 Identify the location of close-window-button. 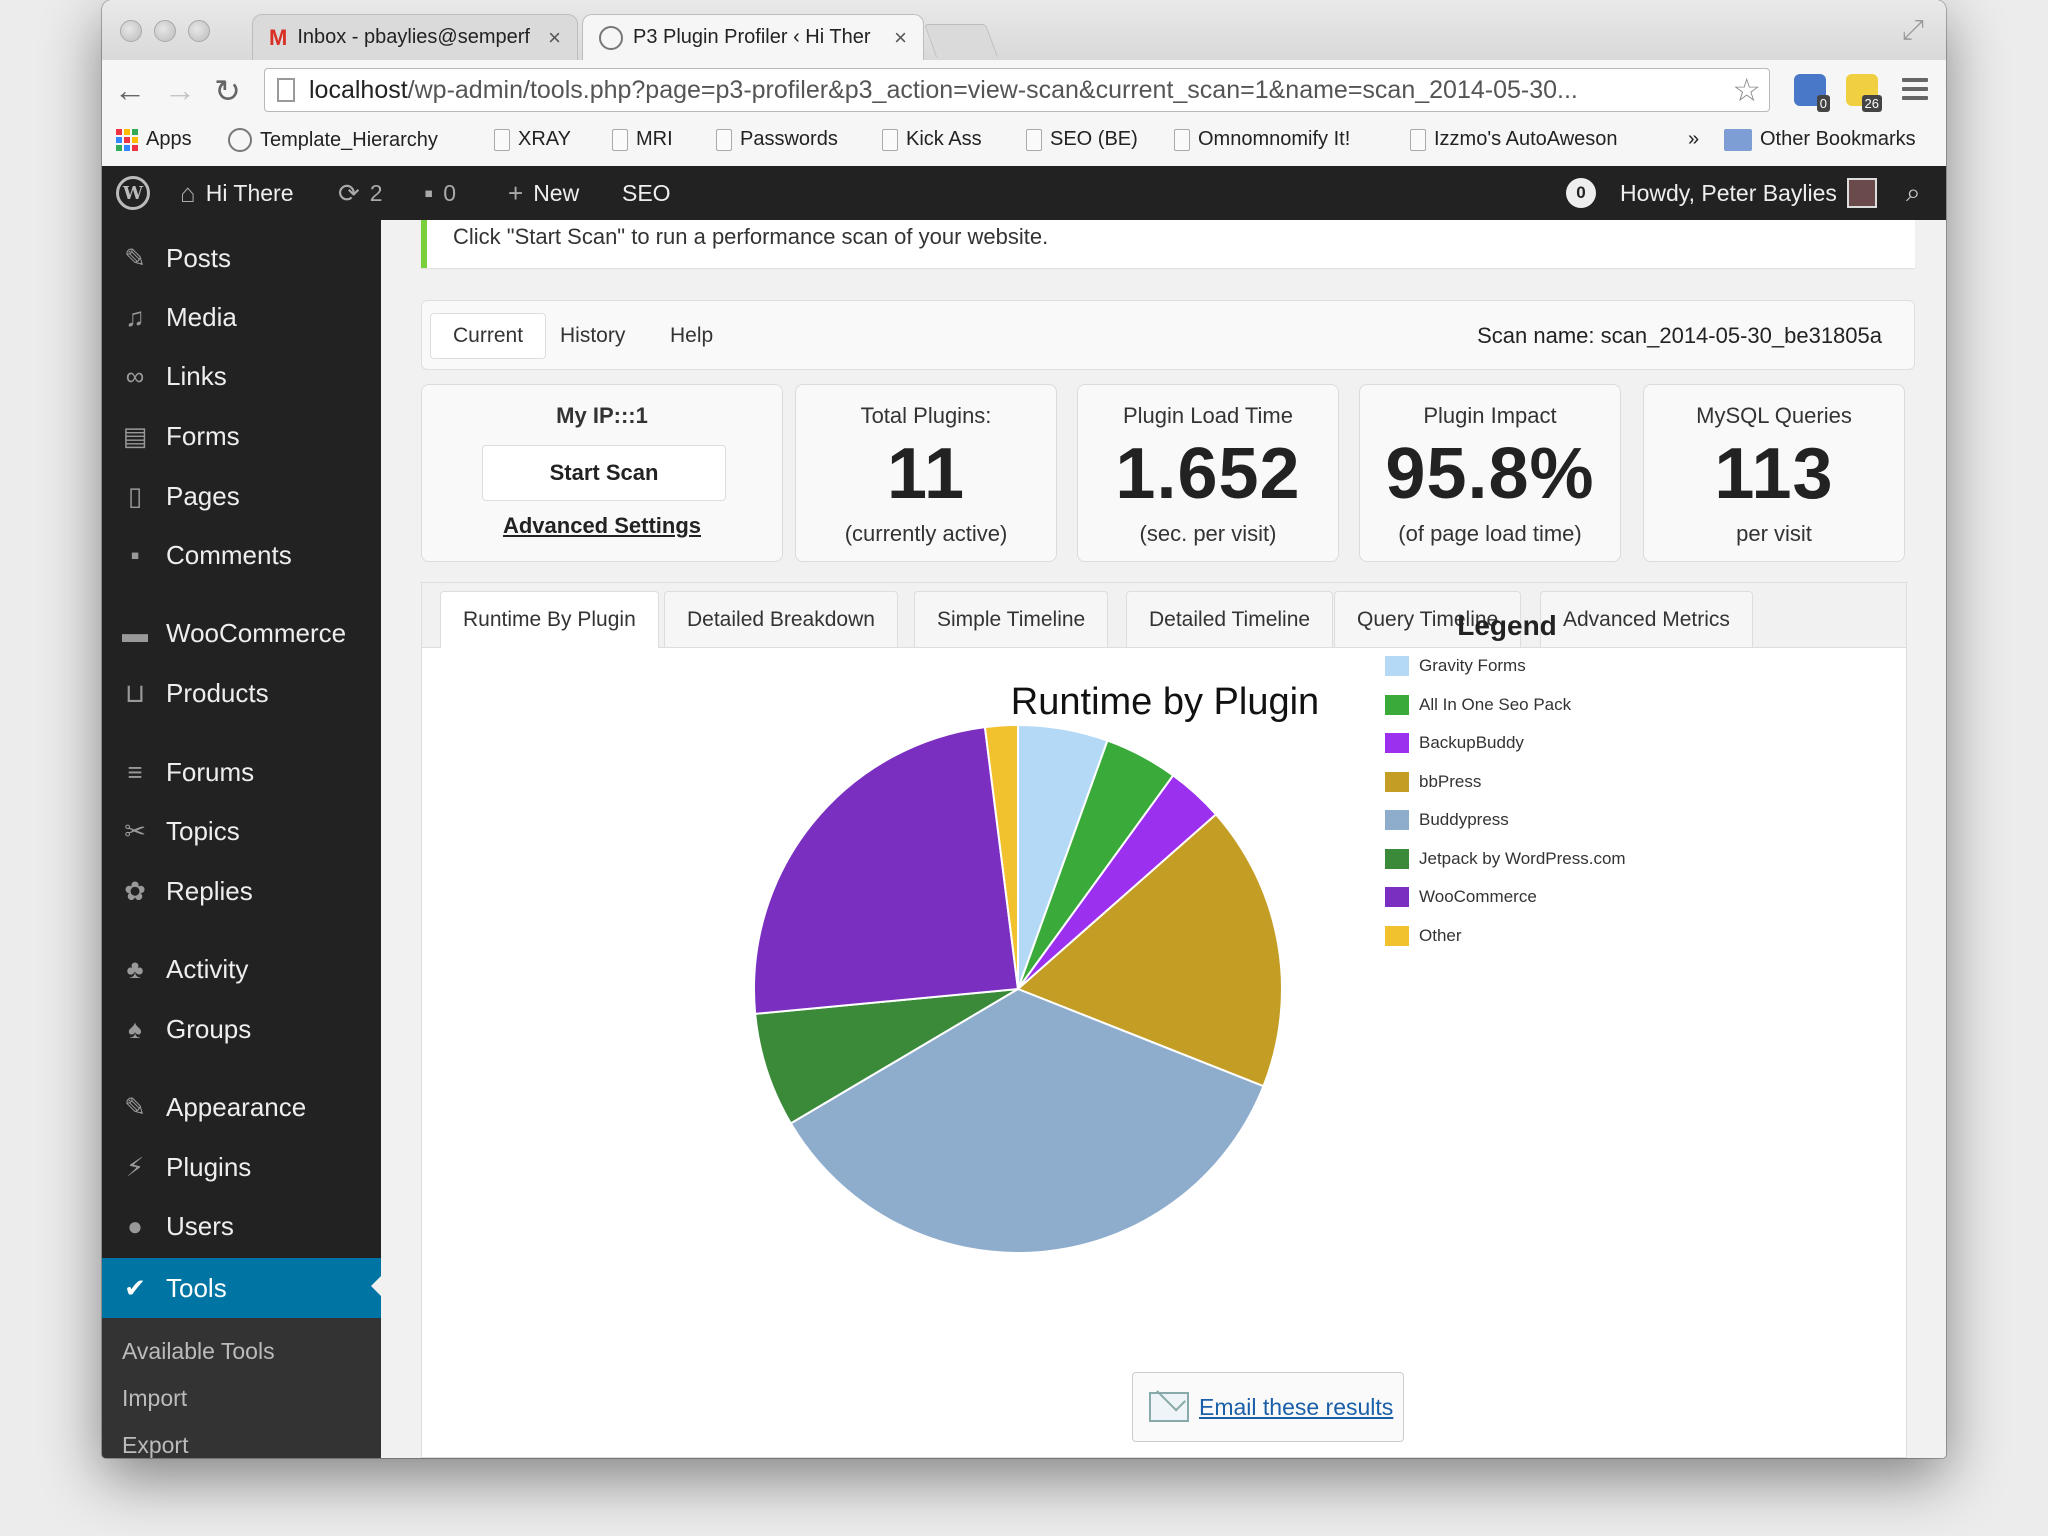
(131, 31).